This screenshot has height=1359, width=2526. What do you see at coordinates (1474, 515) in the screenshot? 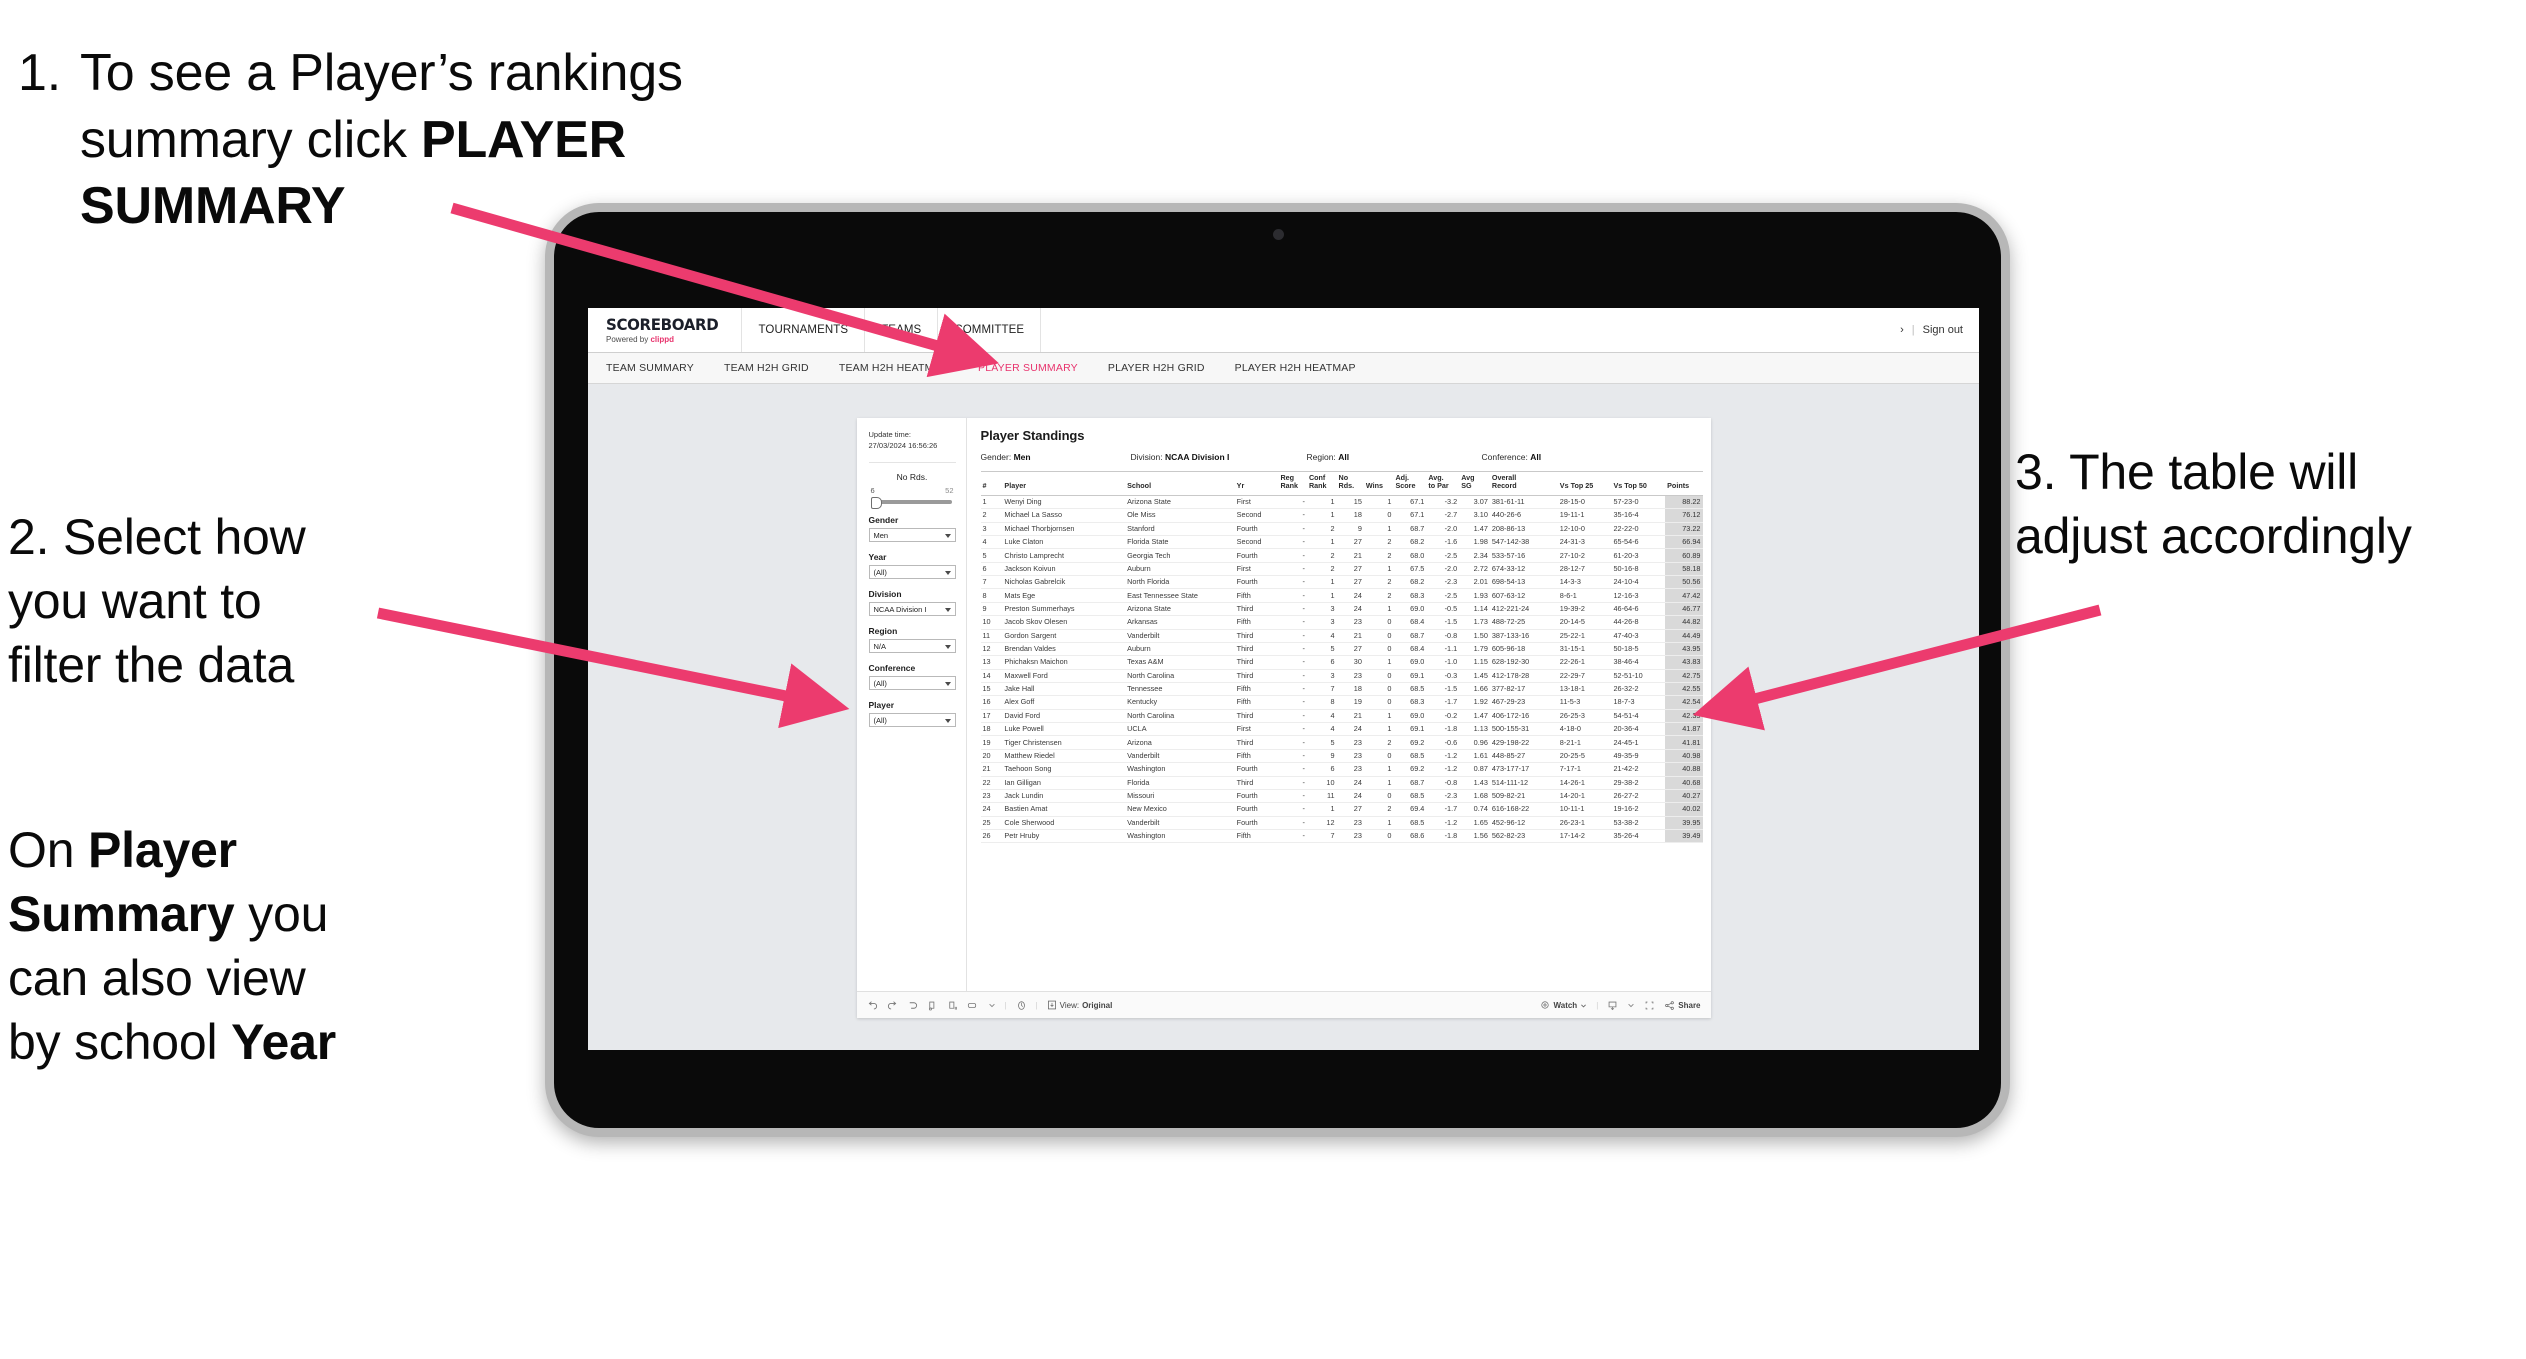
I see `cell-sg: 3.10` at bounding box center [1474, 515].